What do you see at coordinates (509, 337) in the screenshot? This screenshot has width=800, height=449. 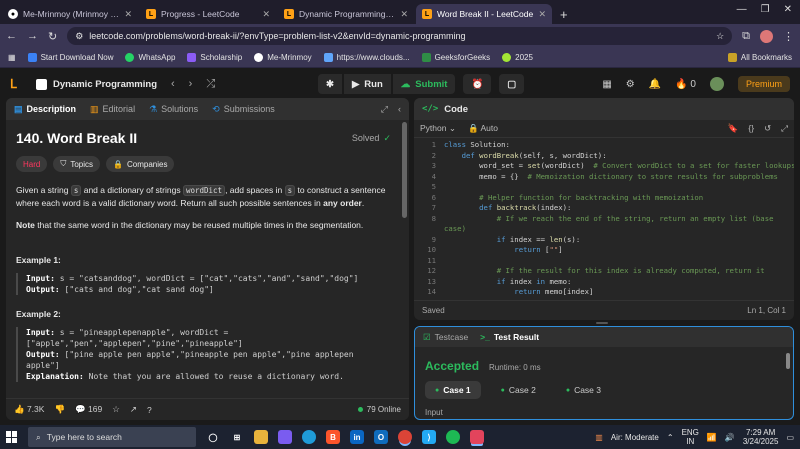 I see `tab-test-result: >_ Test Result` at bounding box center [509, 337].